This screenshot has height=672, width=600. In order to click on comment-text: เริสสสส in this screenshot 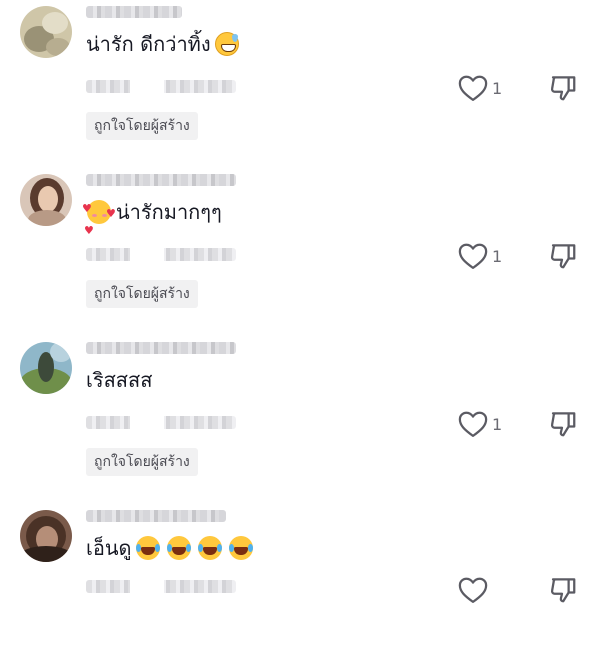, I will do `click(119, 380)`.